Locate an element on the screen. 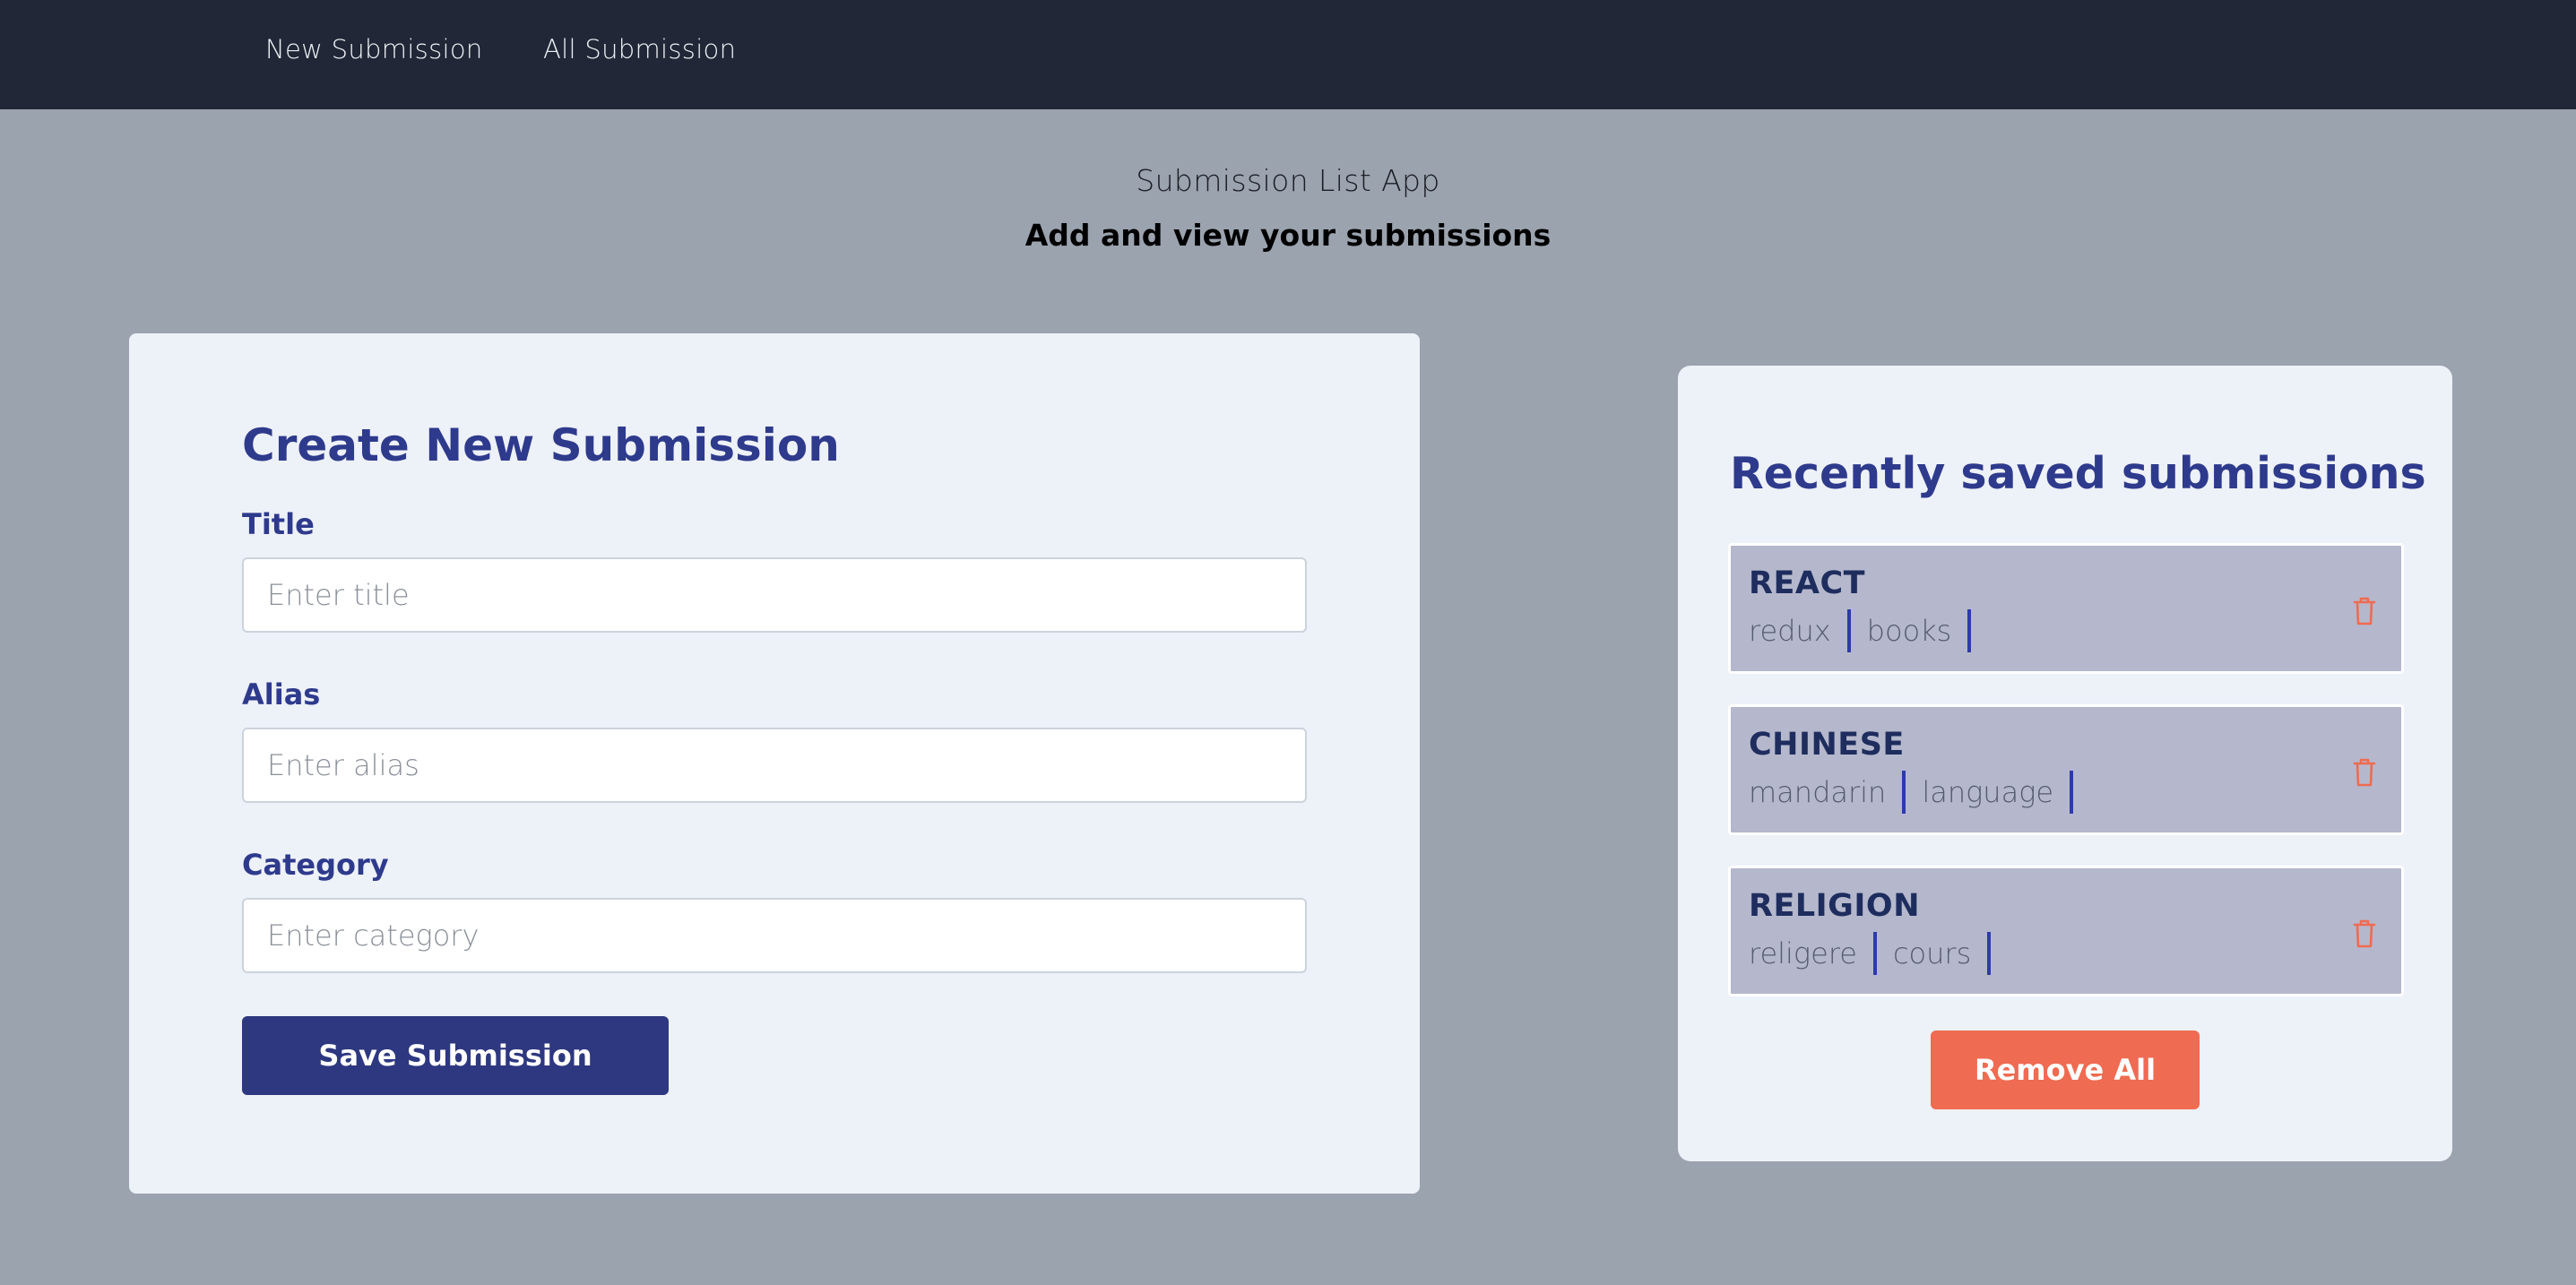 The image size is (2576, 1285). submission-title: RELIGION is located at coordinates (1834, 906).